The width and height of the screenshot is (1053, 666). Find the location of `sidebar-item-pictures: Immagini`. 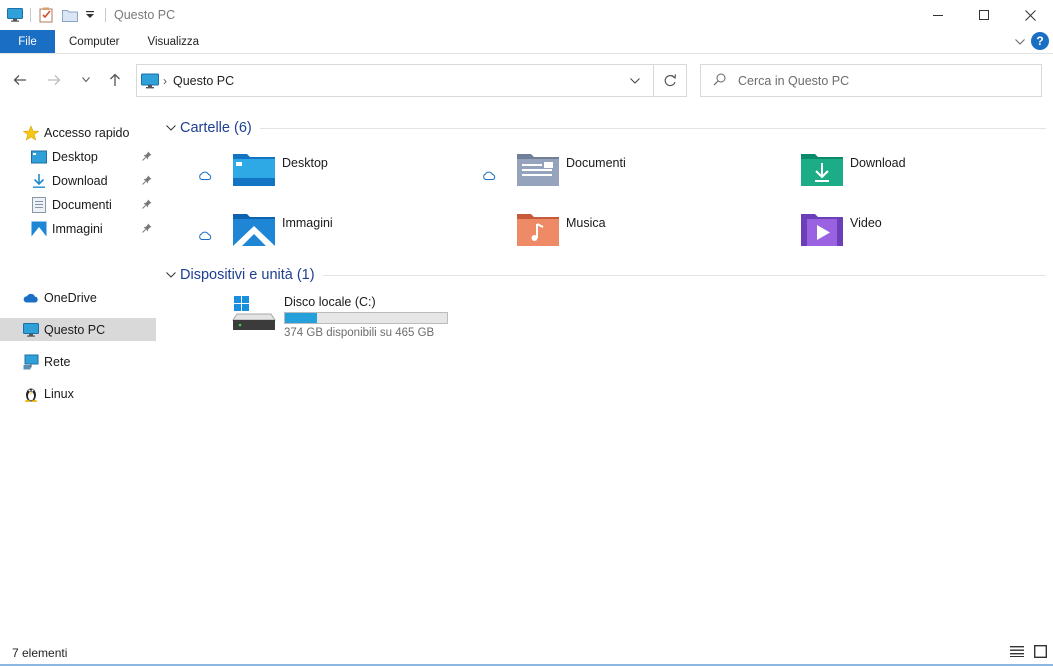

sidebar-item-pictures: Immagini is located at coordinates (78, 228).